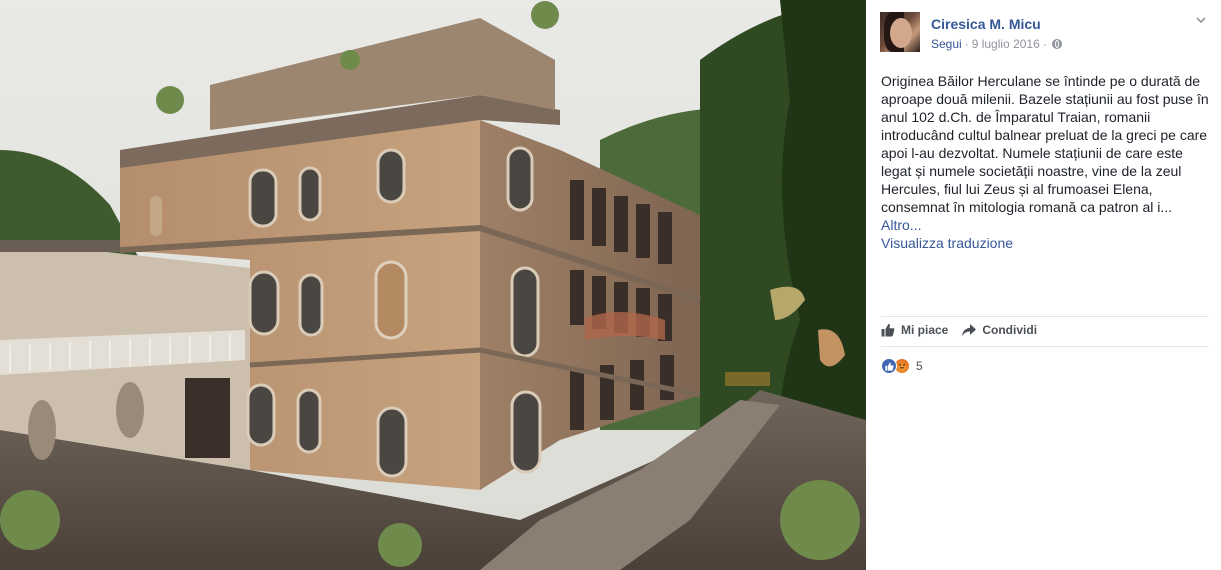 Image resolution: width=1221 pixels, height=570 pixels. What do you see at coordinates (919, 366) in the screenshot?
I see `reaction-count: 5` at bounding box center [919, 366].